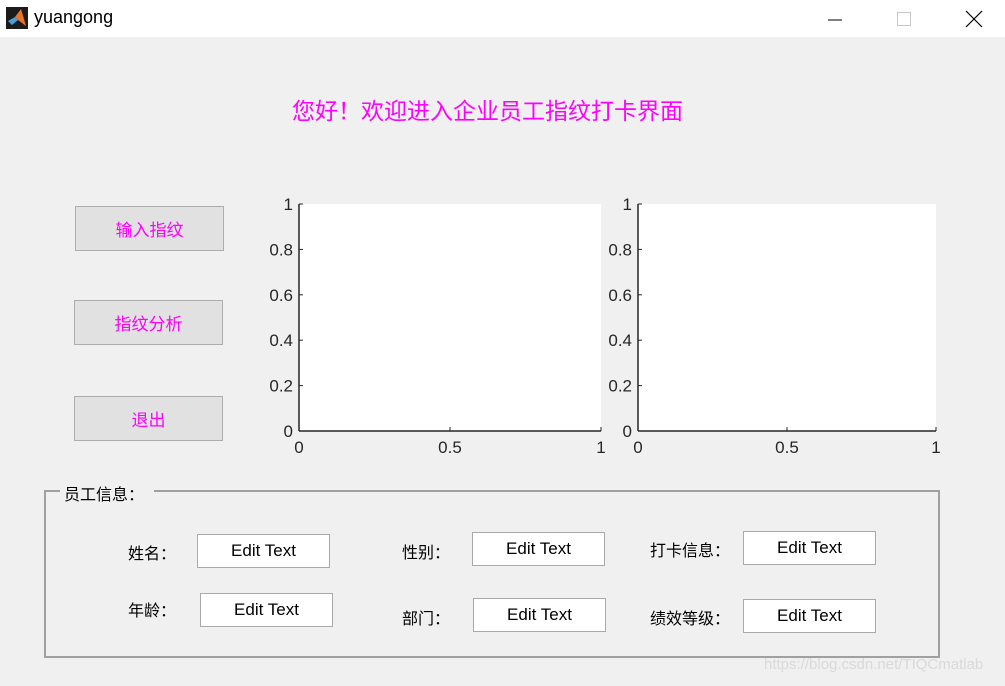 The height and width of the screenshot is (686, 1005). I want to click on department-input: Edit Text, so click(539, 615).